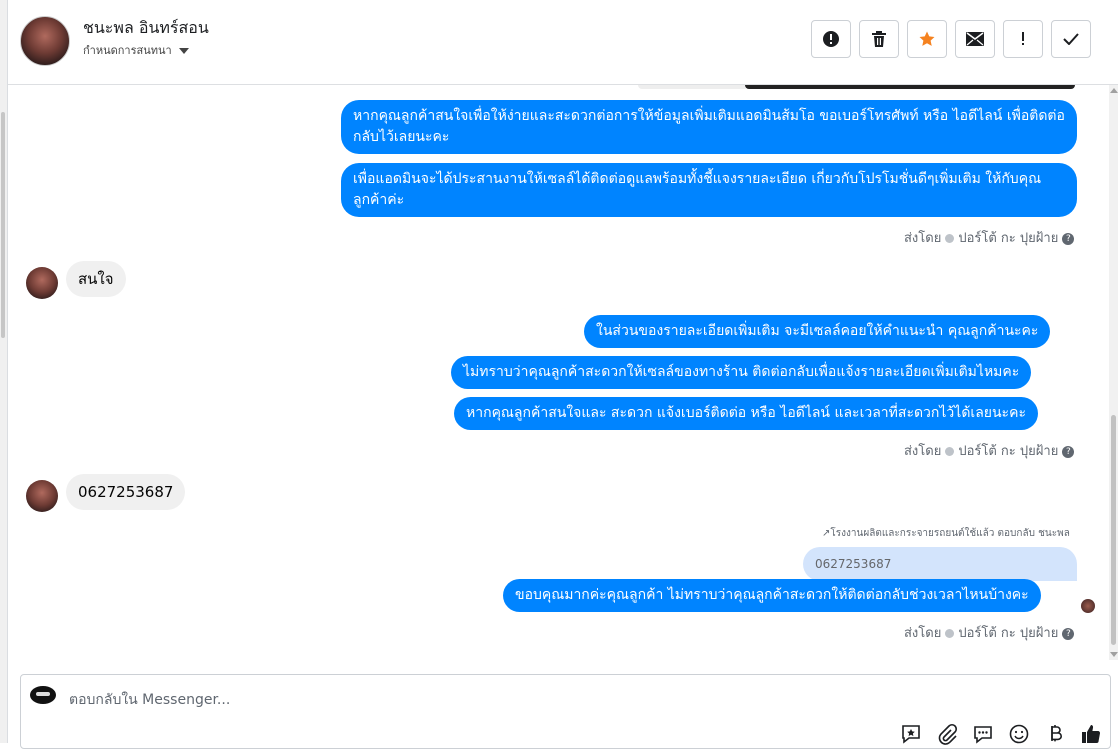 This screenshot has width=1118, height=749. I want to click on left-scrollbar, so click(4, 371).